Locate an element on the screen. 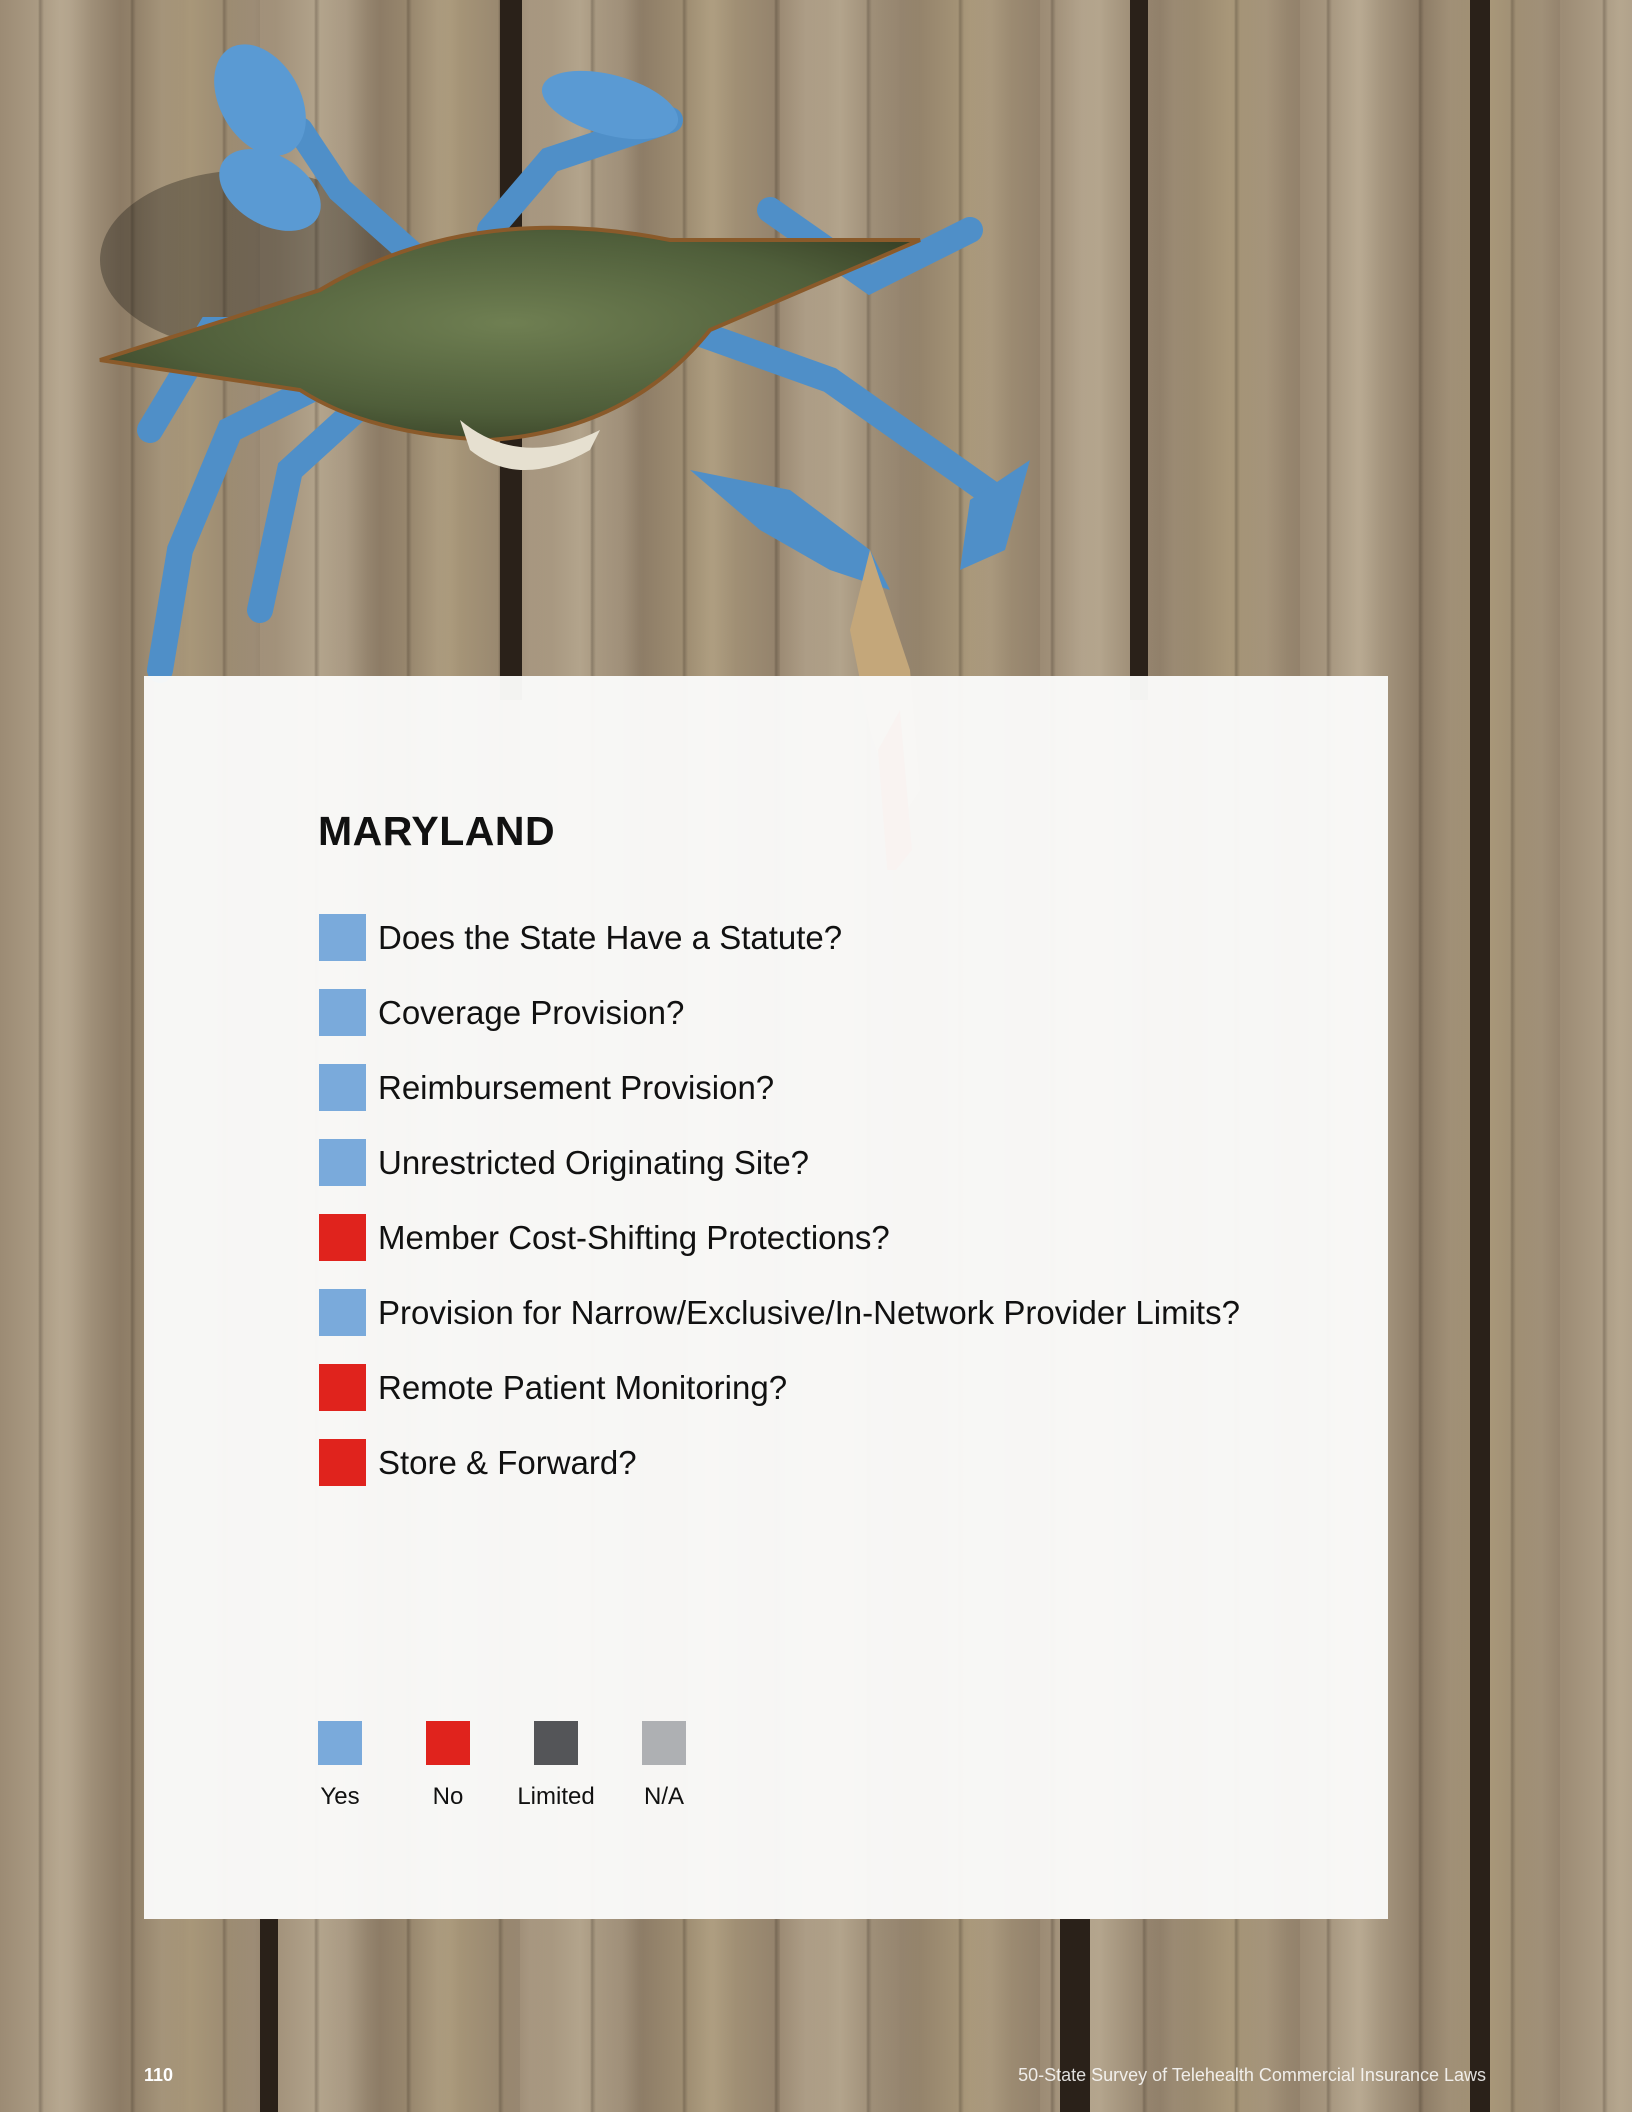 Image resolution: width=1632 pixels, height=2112 pixels. question-label: Does the State Have a Statute? is located at coordinates (610, 937).